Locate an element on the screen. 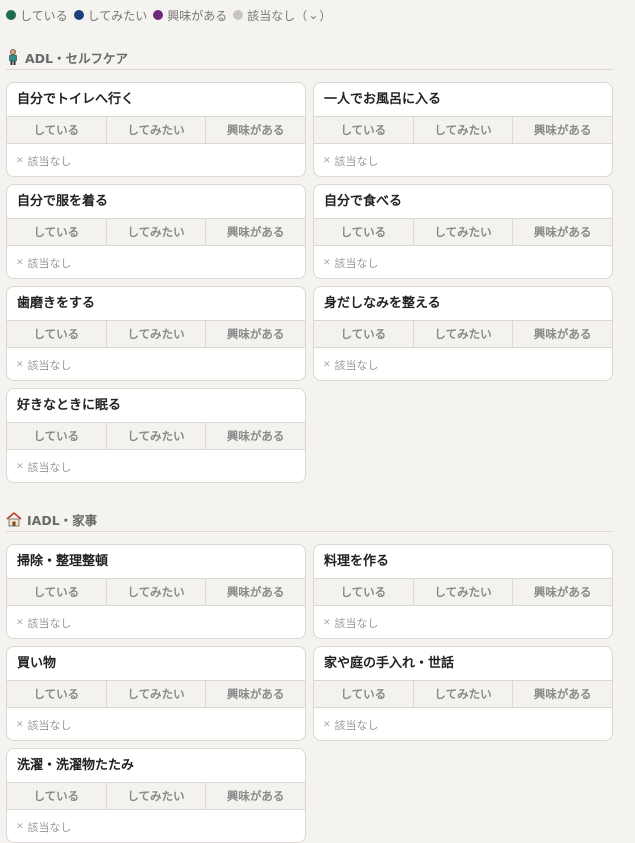 This screenshot has width=635, height=843. activity-card: 自分でトイレへ行くしている してみたい 興味がある ✕ 該当なし is located at coordinates (156, 129).